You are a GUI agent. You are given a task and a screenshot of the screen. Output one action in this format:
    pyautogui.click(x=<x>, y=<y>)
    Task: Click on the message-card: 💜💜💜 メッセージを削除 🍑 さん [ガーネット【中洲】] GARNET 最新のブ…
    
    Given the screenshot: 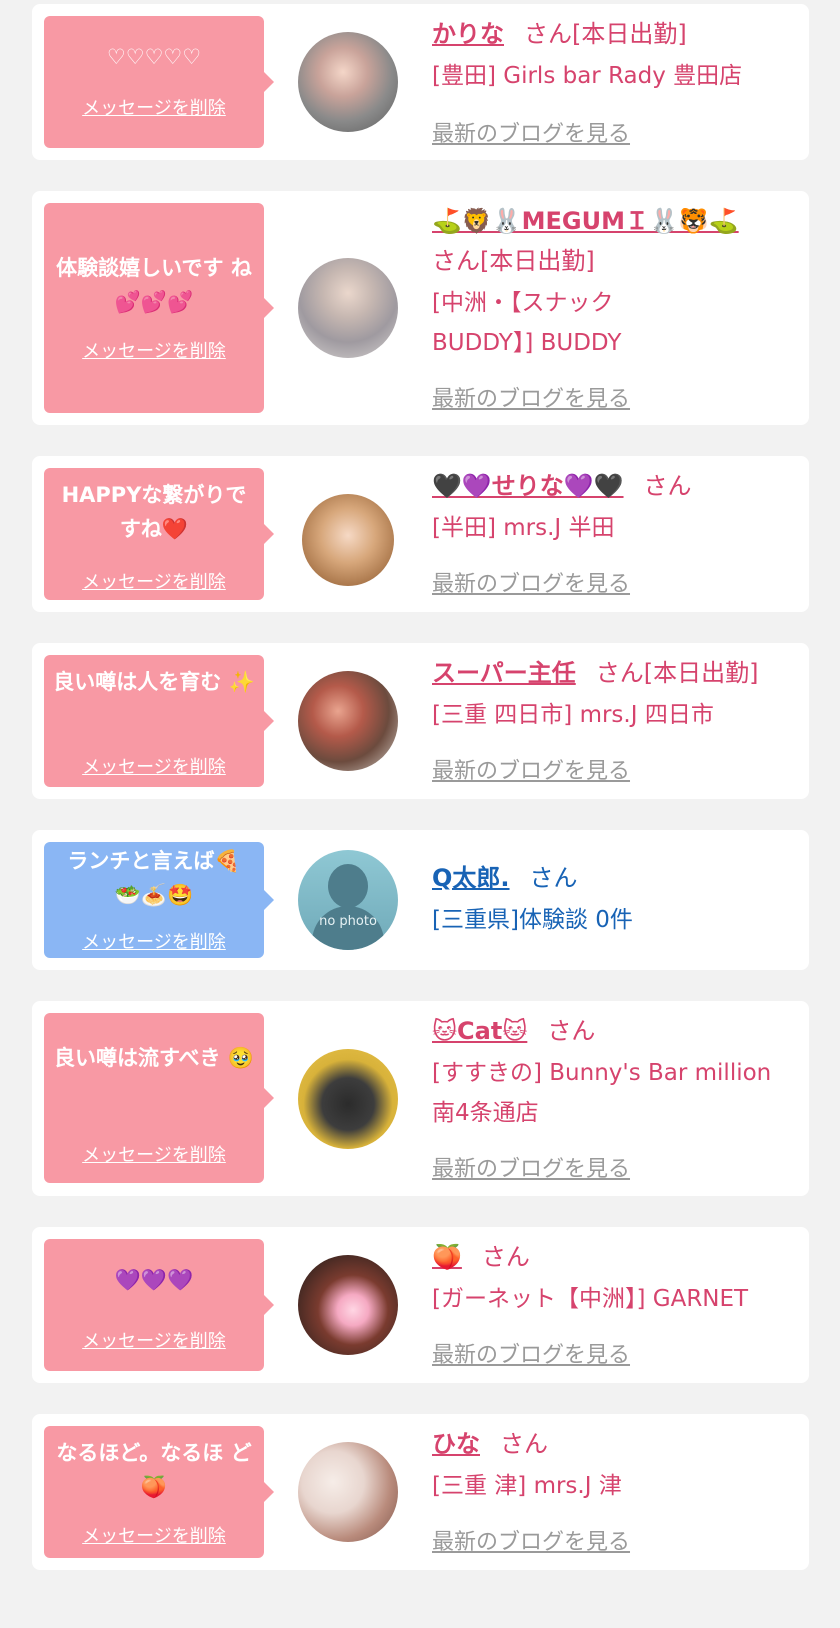 What is the action you would take?
    pyautogui.click(x=420, y=1305)
    